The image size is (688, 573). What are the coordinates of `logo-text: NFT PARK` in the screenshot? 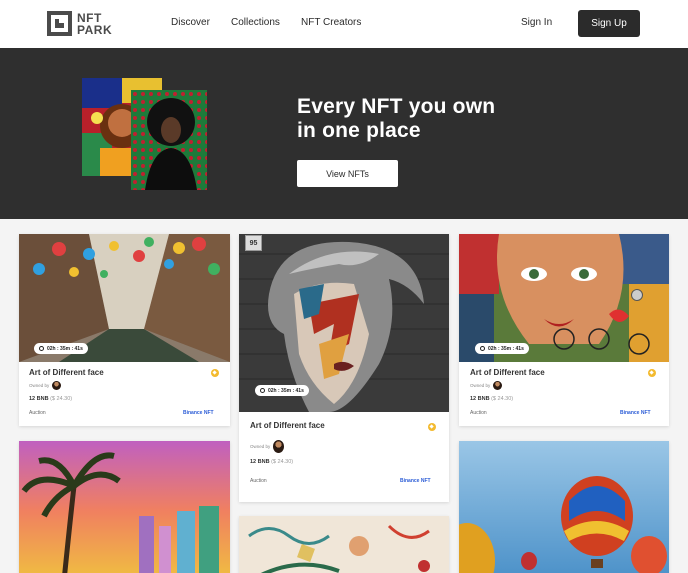 It's located at (97, 24).